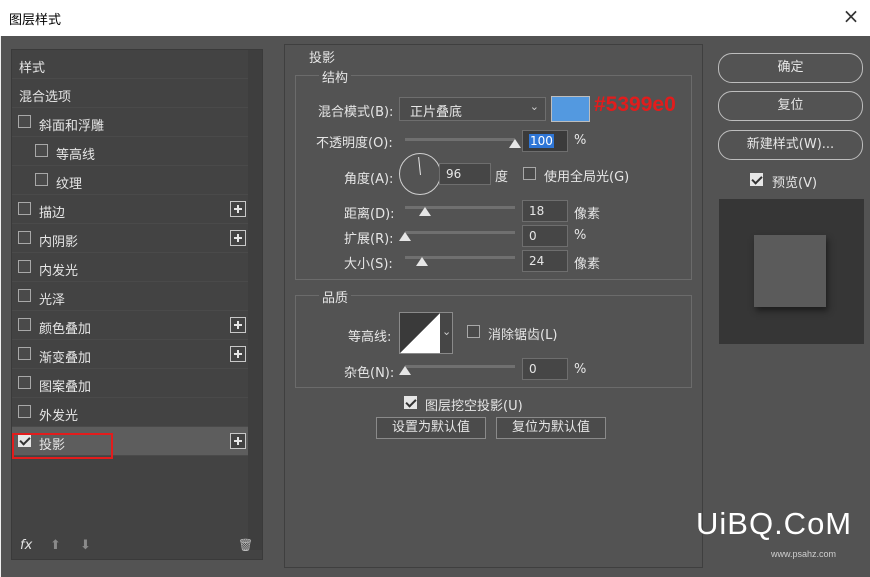  Describe the element at coordinates (137, 546) in the screenshot. I see `list-footer: fx ⬆ ⬇ 🗑` at that location.